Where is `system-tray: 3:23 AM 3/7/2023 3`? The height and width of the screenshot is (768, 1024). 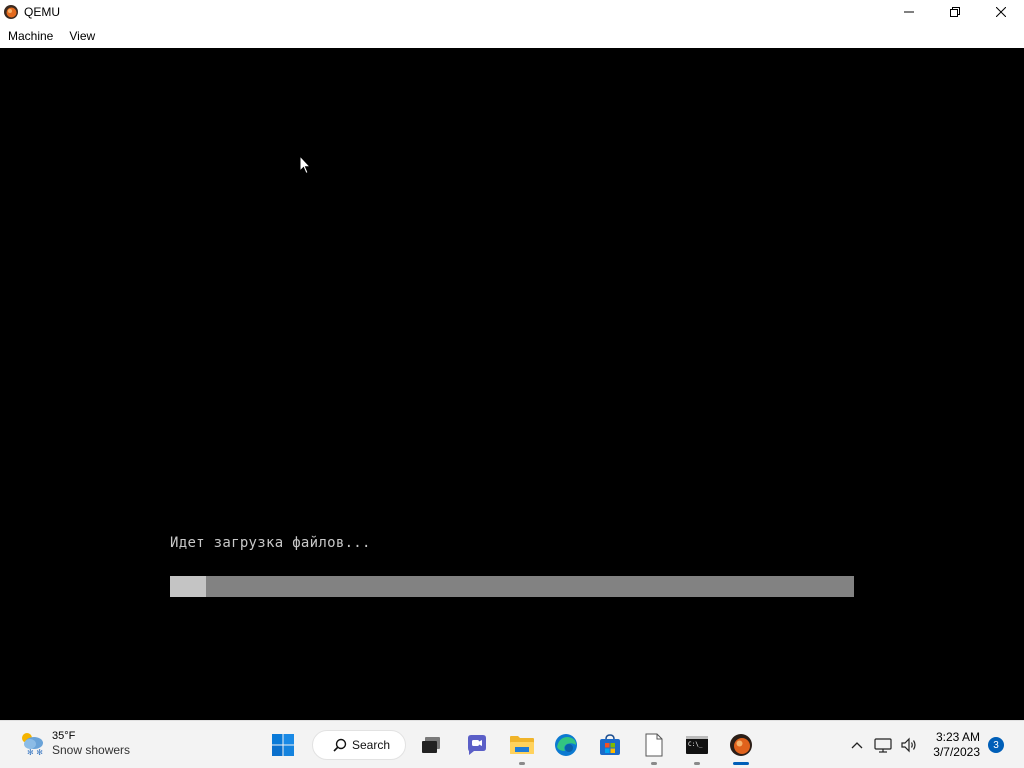 system-tray: 3:23 AM 3/7/2023 3 is located at coordinates (934, 744).